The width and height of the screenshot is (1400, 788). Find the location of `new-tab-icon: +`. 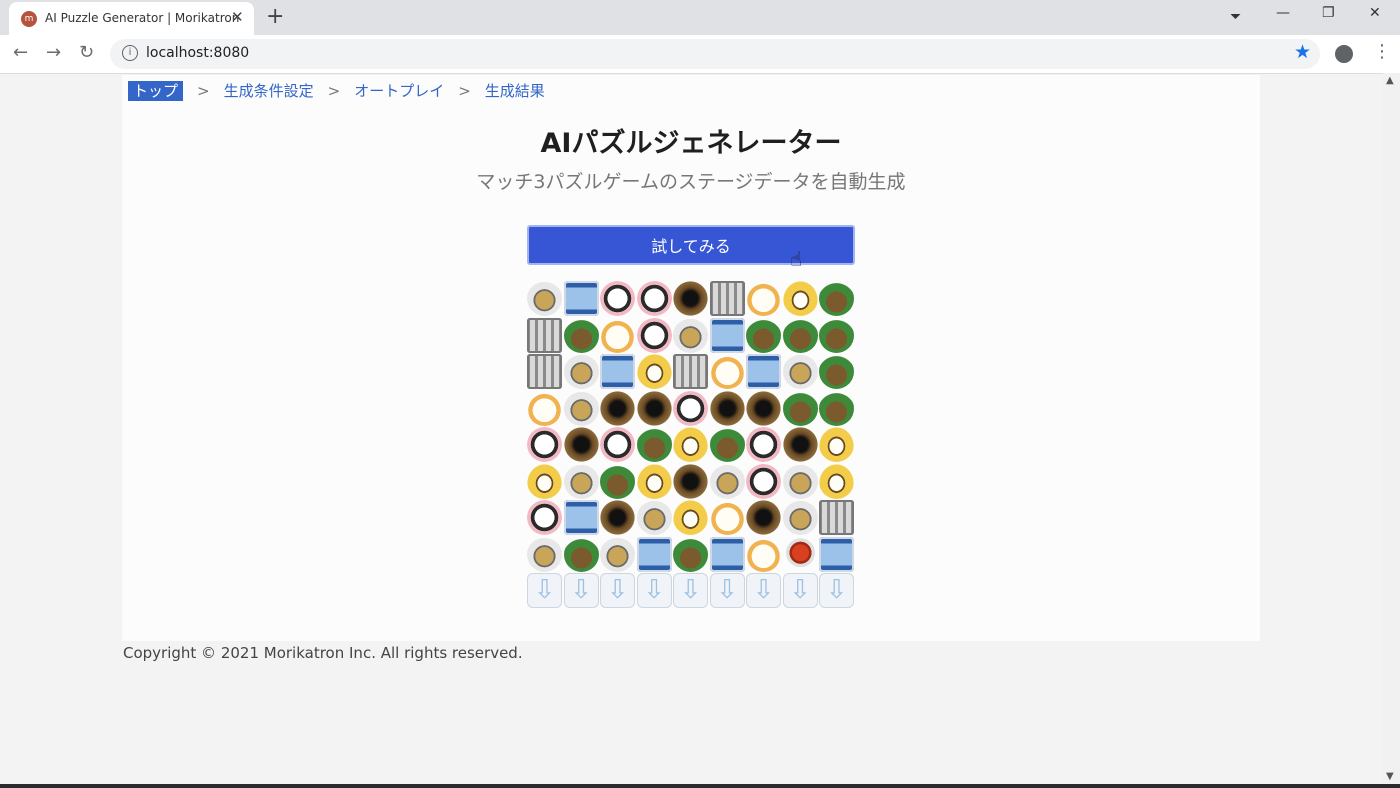

new-tab-icon: + is located at coordinates (275, 16).